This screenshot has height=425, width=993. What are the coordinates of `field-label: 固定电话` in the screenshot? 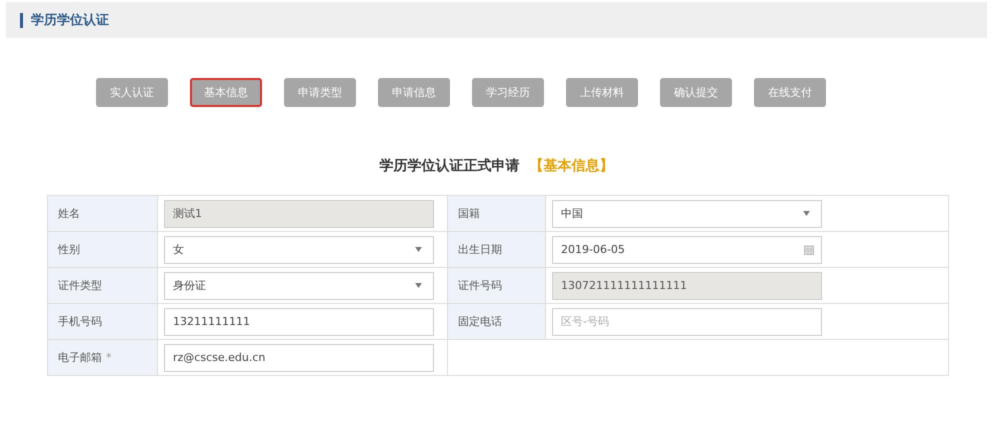 It's located at (480, 321).